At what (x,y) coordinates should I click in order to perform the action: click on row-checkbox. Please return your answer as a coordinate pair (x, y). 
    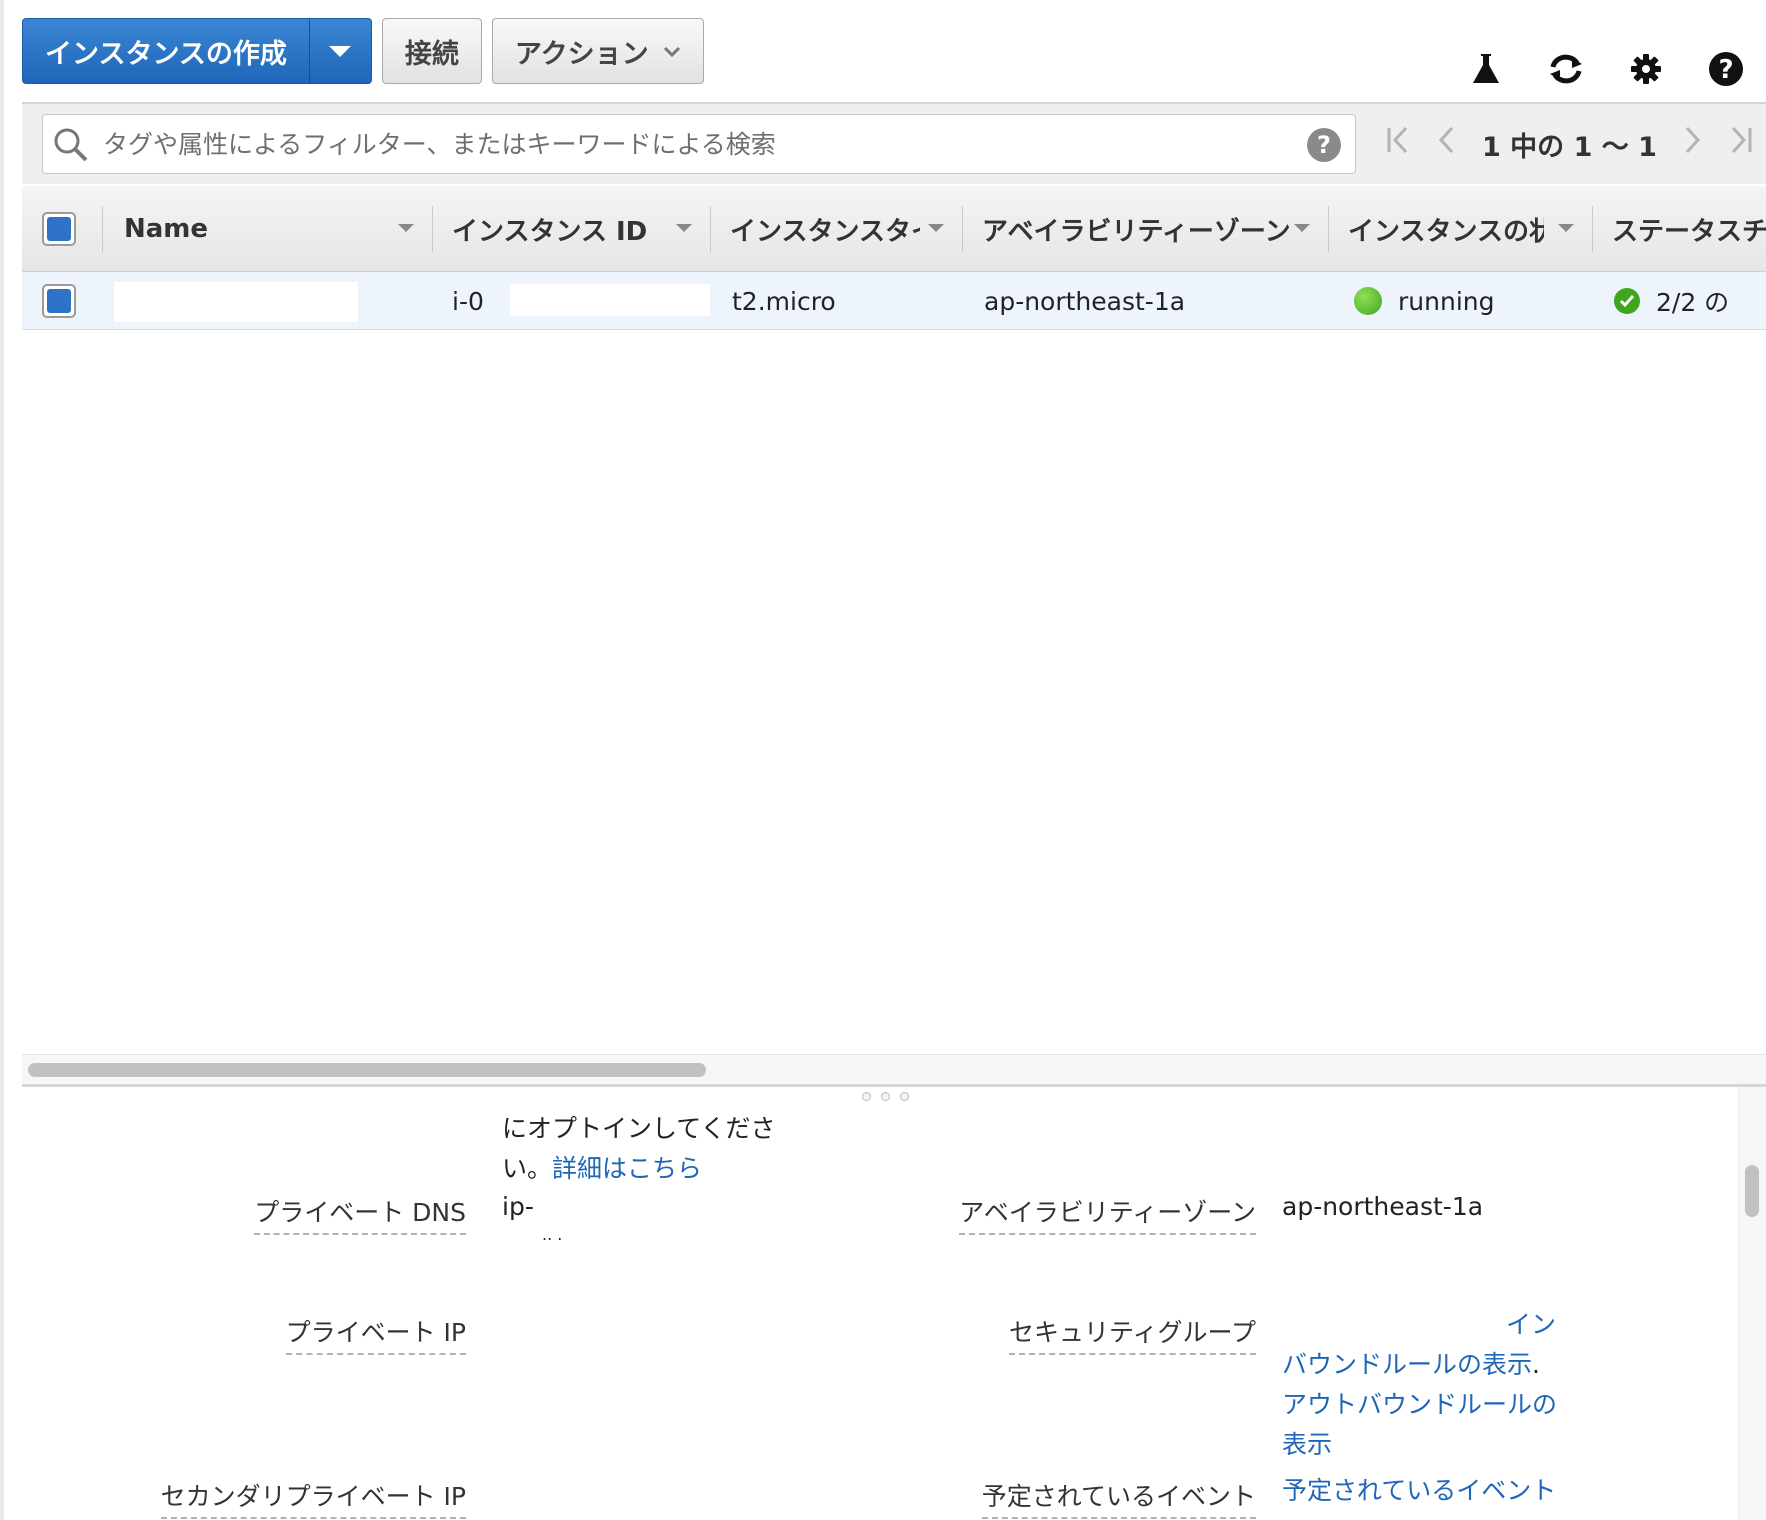
    Looking at the image, I should click on (59, 301).